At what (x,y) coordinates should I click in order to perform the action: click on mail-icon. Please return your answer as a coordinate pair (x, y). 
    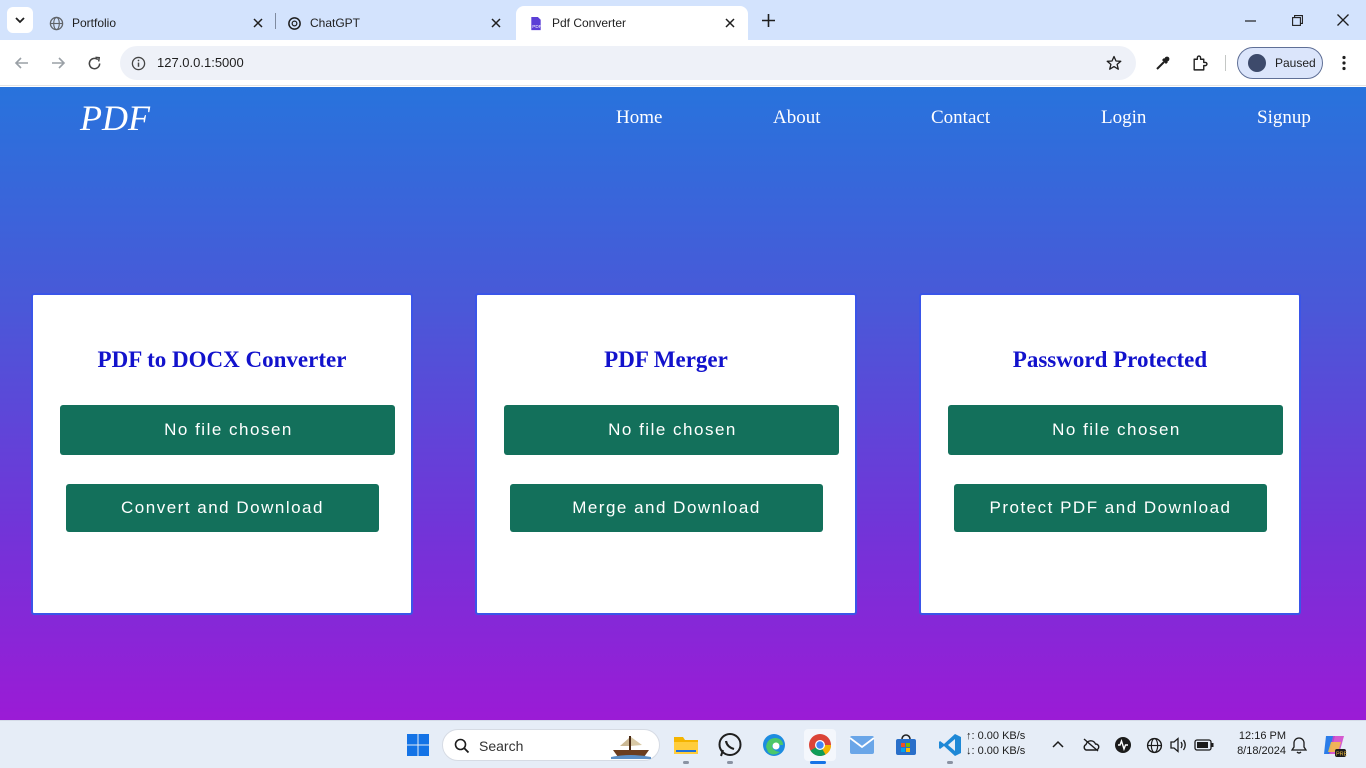
    Looking at the image, I should click on (862, 745).